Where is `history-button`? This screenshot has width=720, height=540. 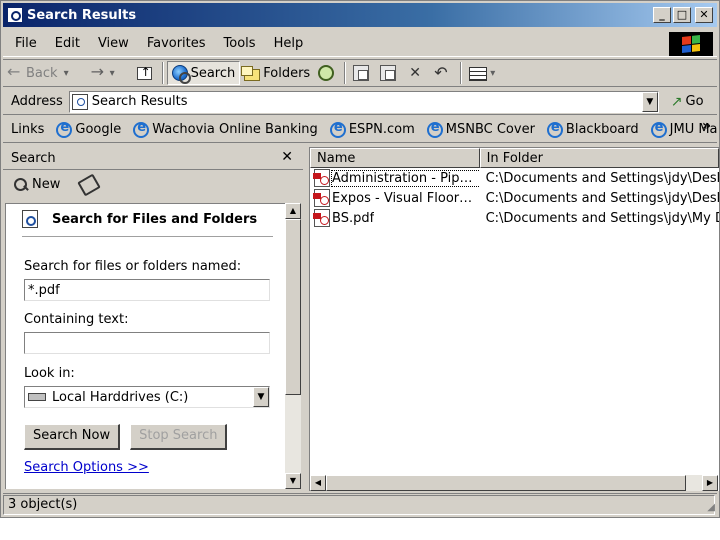 history-button is located at coordinates (327, 73).